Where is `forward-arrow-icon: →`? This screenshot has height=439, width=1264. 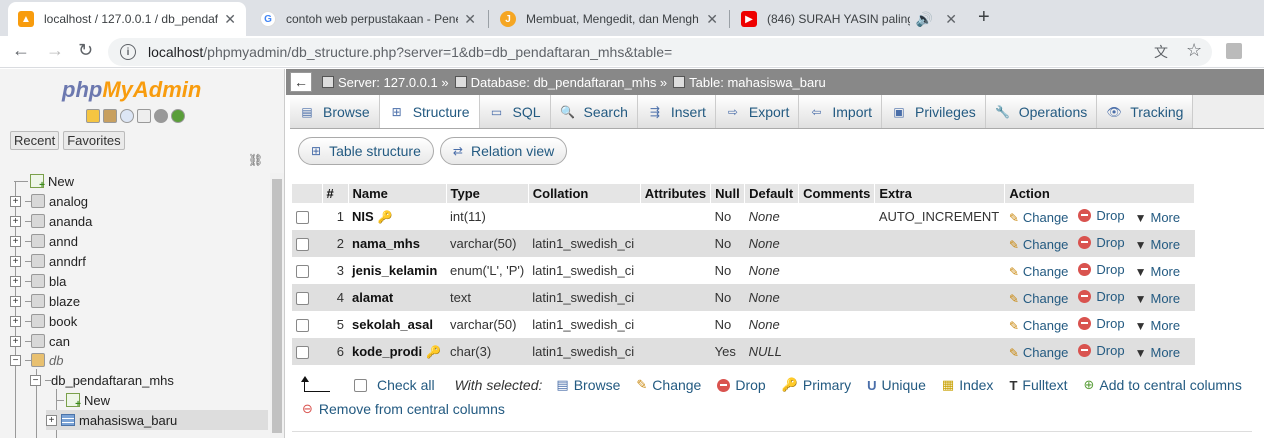
forward-arrow-icon: → is located at coordinates (55, 50).